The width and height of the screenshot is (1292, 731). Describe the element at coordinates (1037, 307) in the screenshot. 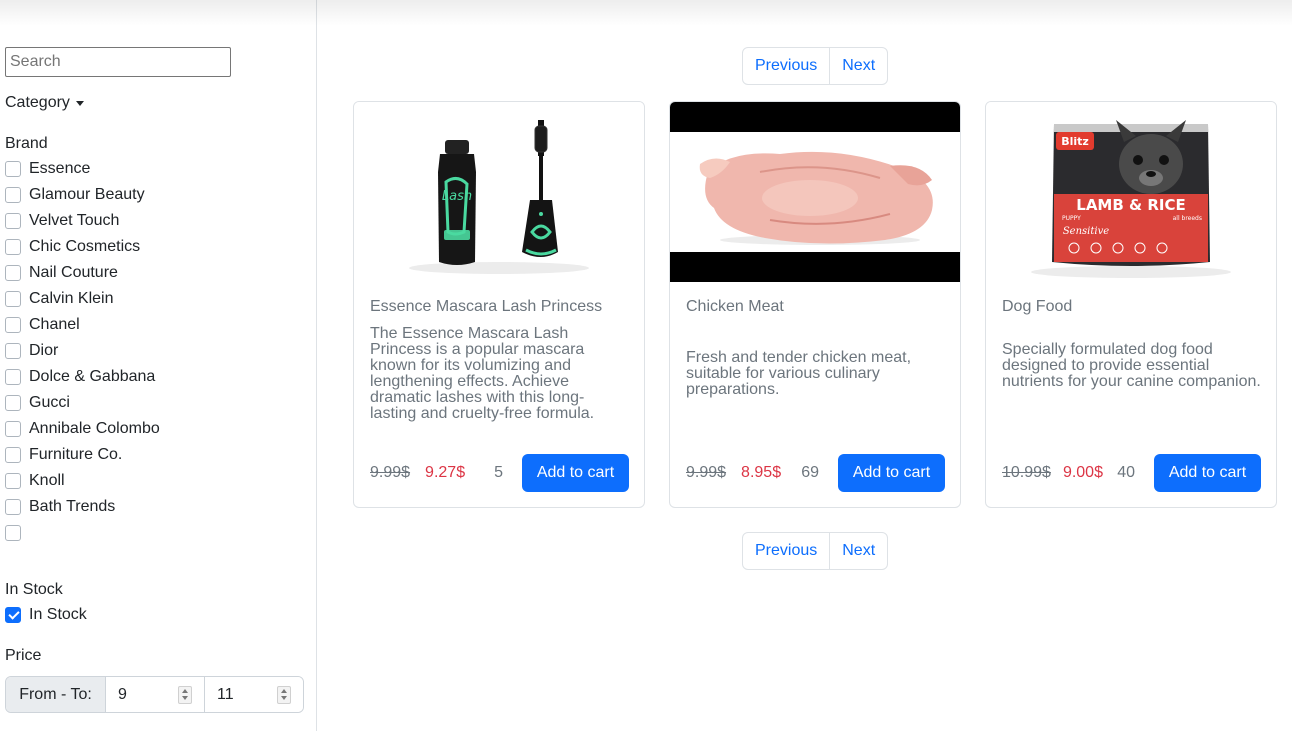

I see `product-title: Dog Food` at that location.